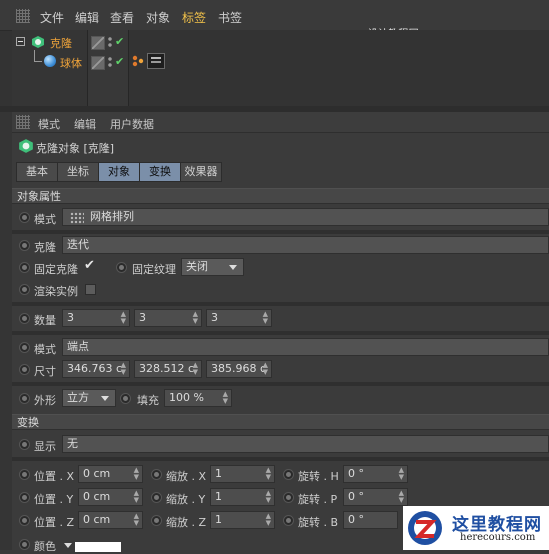  I want to click on mode-dropdown: 网格排列, so click(305, 217).